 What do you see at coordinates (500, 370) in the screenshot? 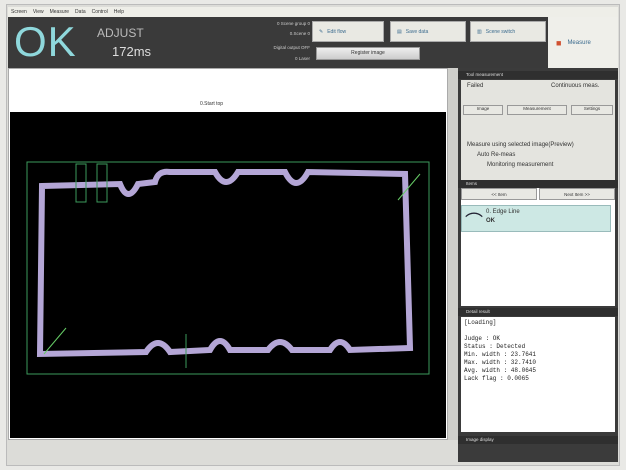
I see `detail-line: Avg. width : 48.0645` at bounding box center [500, 370].